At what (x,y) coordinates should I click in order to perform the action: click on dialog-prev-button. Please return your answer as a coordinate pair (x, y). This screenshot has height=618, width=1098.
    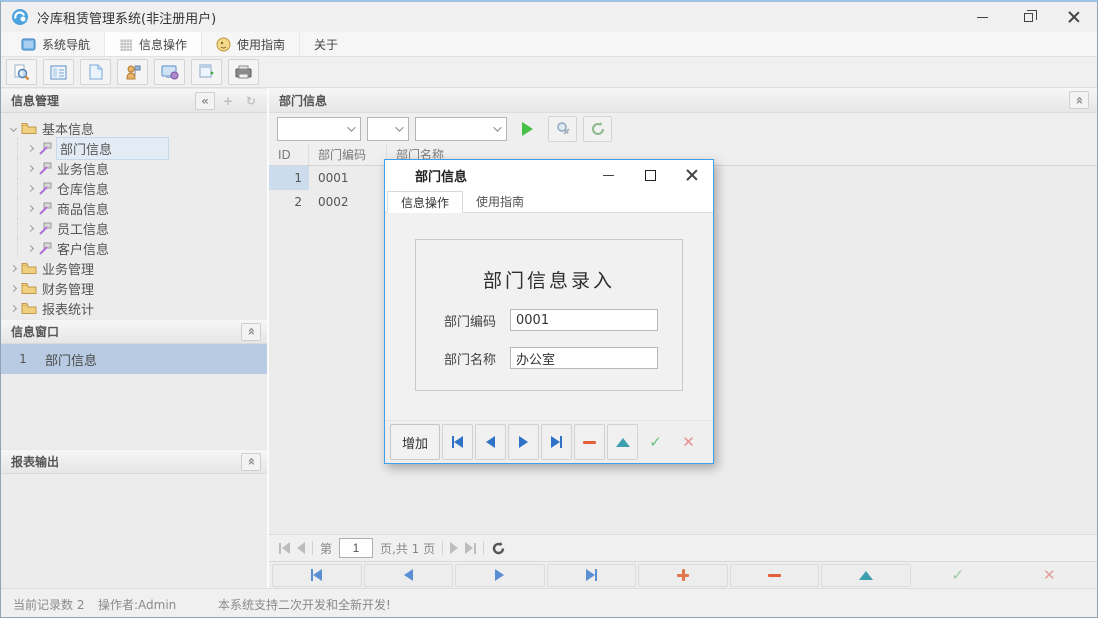
    Looking at the image, I should click on (490, 442).